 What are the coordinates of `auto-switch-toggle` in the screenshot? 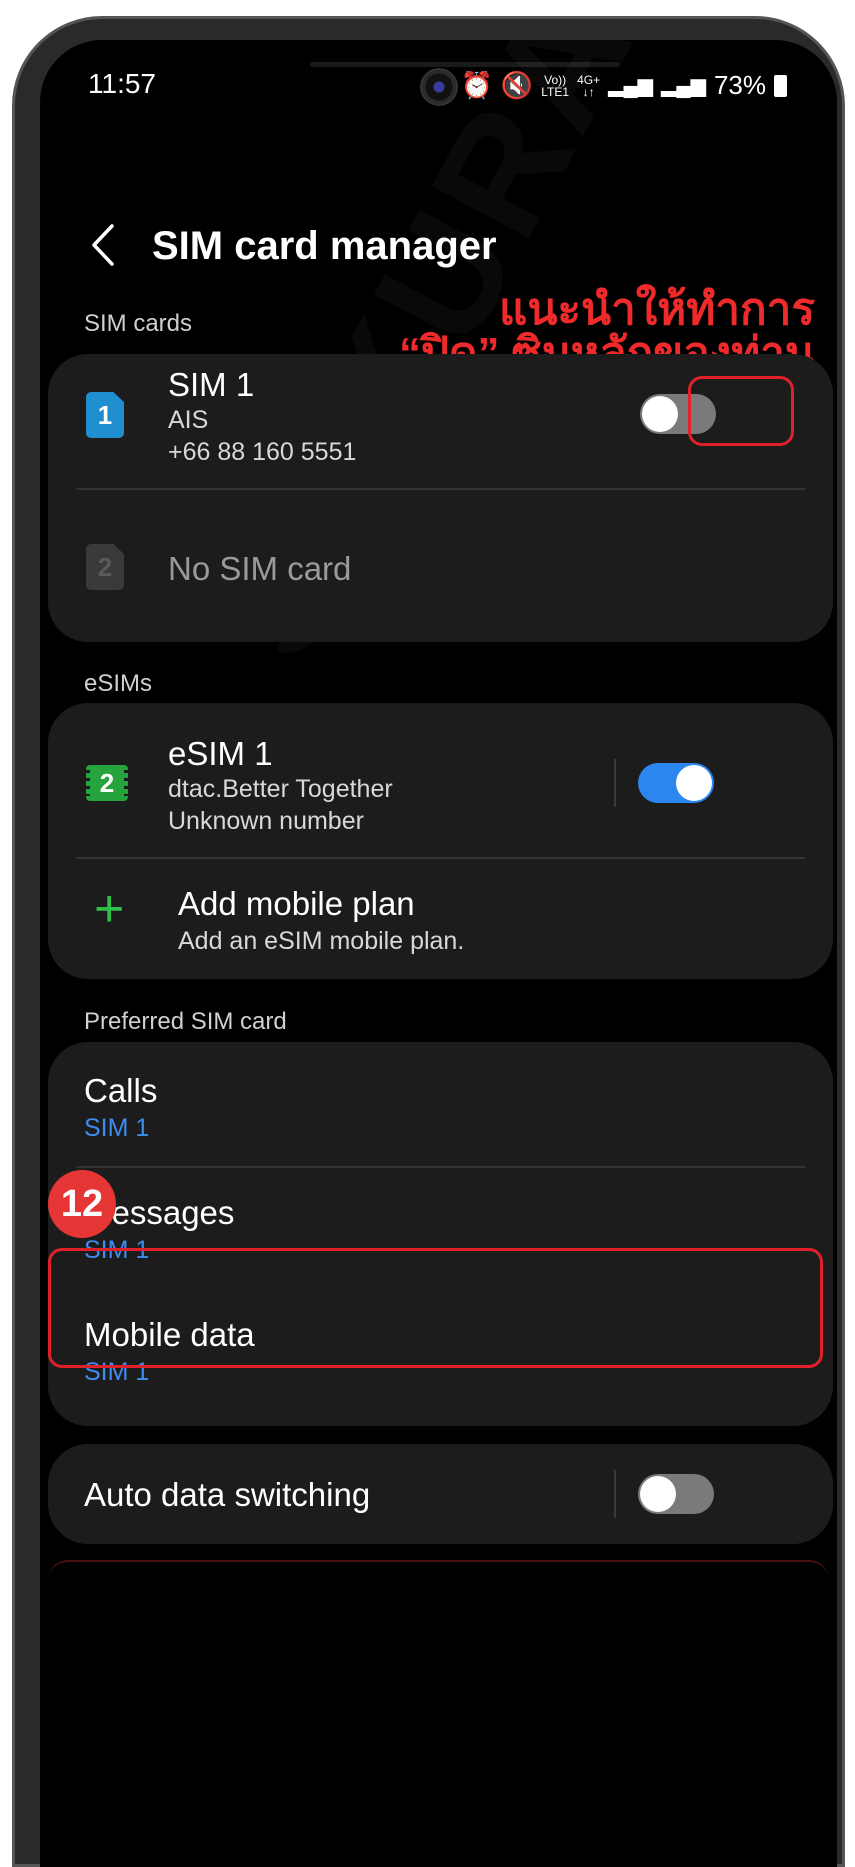 It's located at (676, 1494).